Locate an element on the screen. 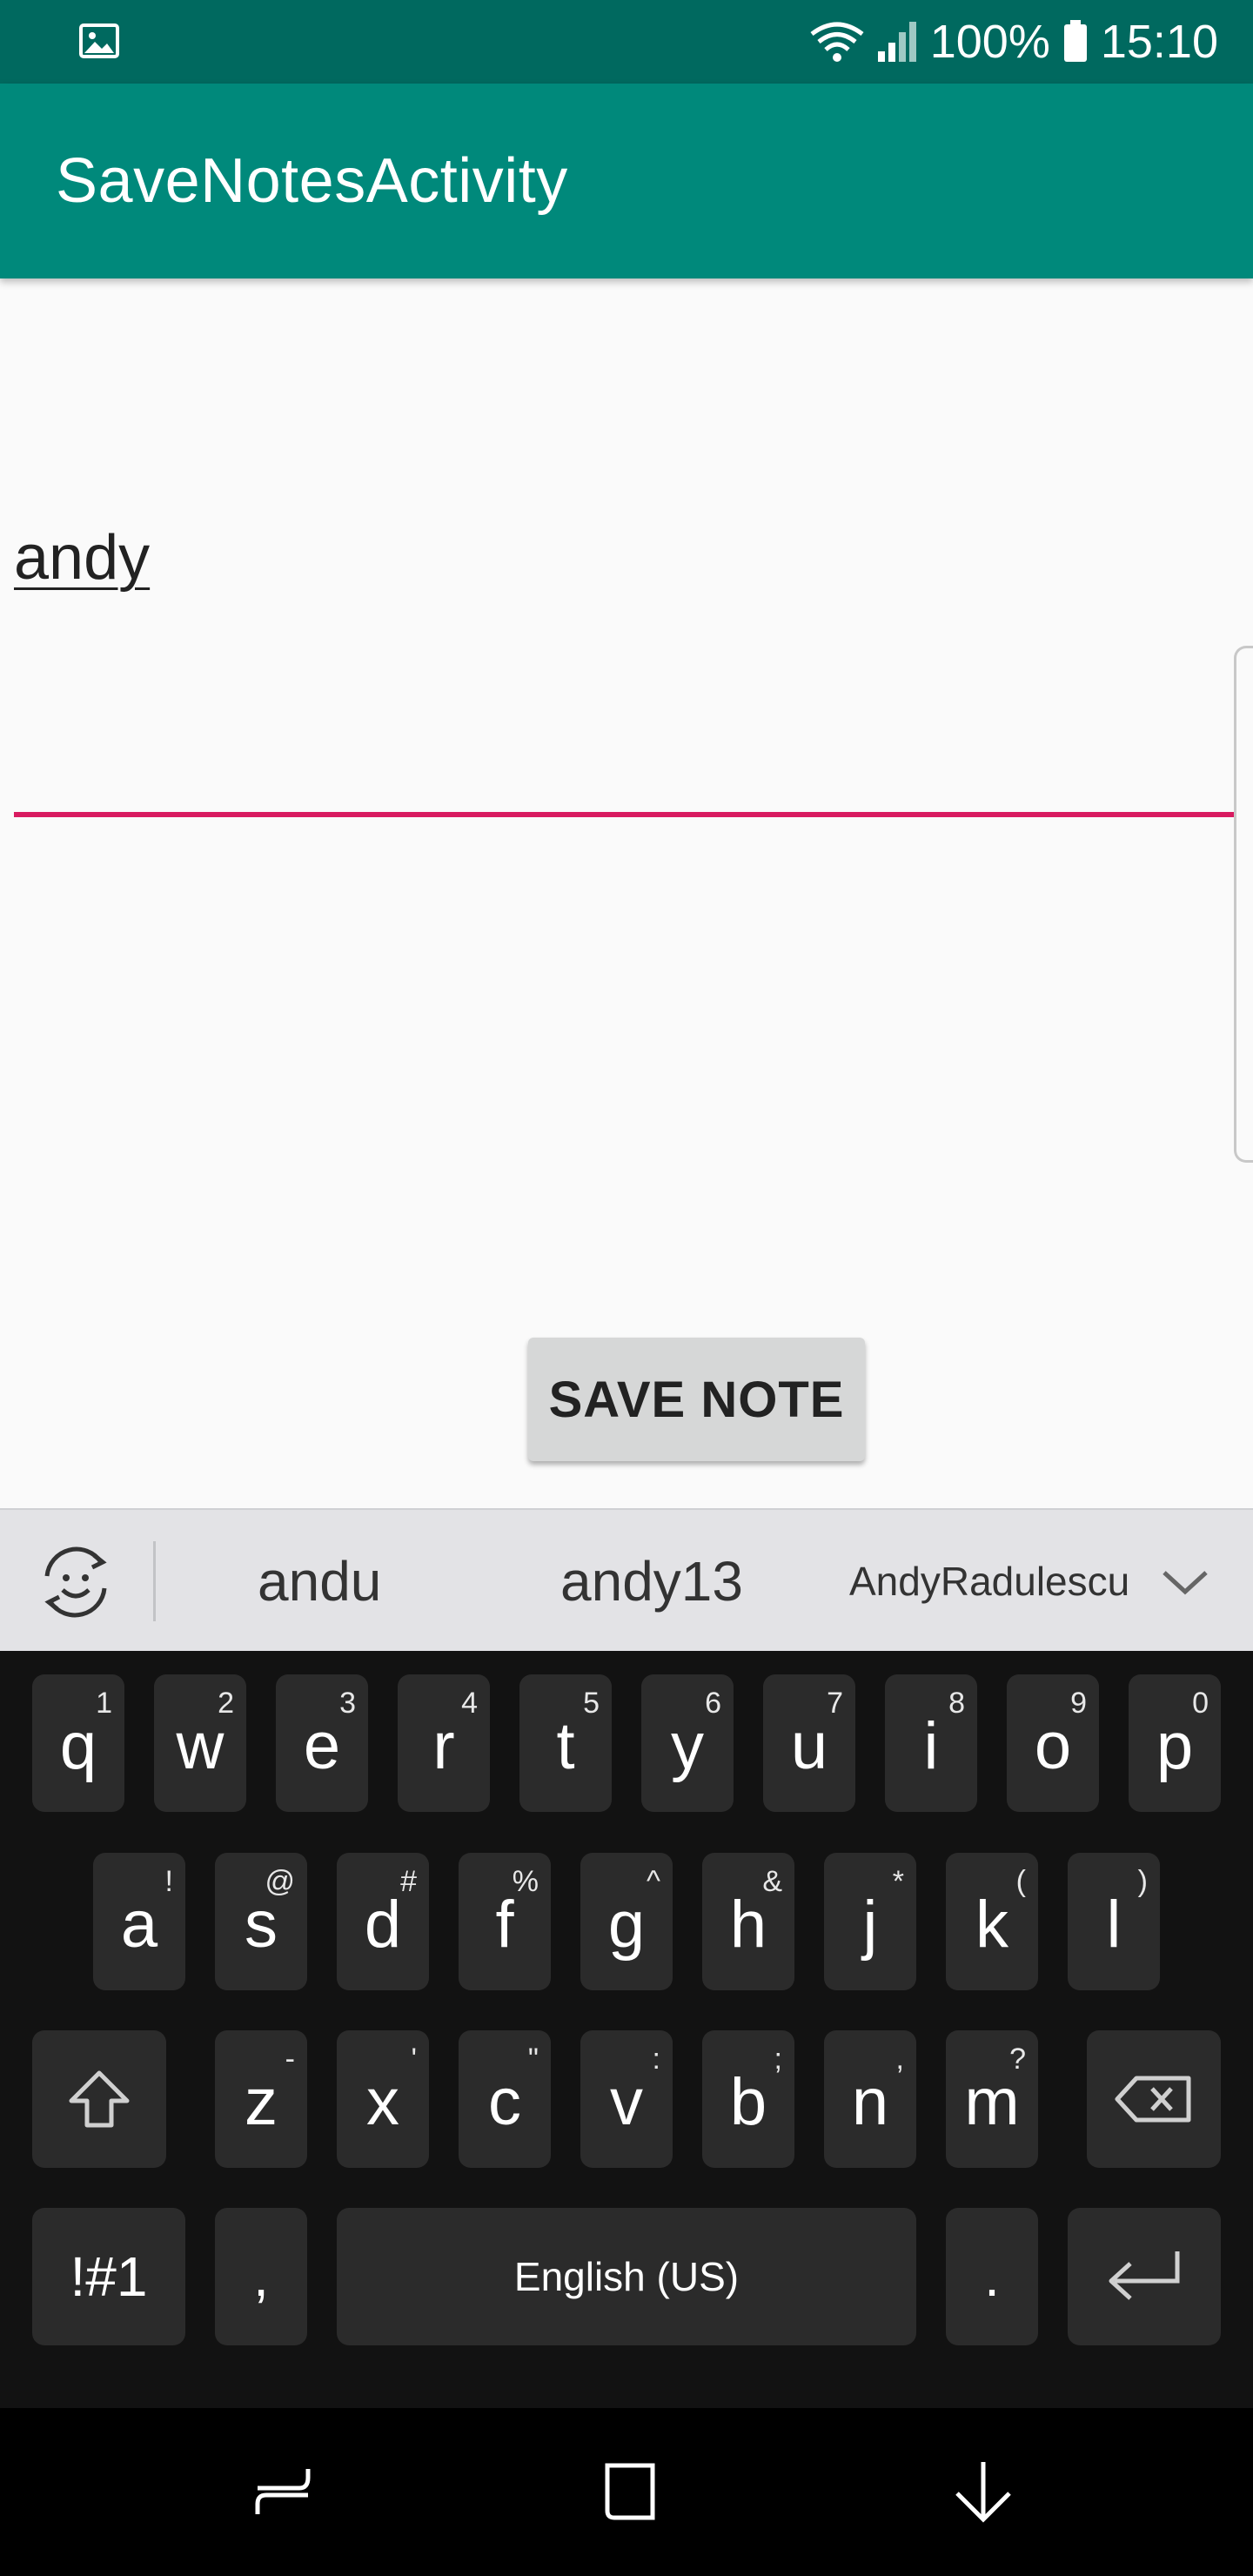  key-b: ; b is located at coordinates (748, 2099).